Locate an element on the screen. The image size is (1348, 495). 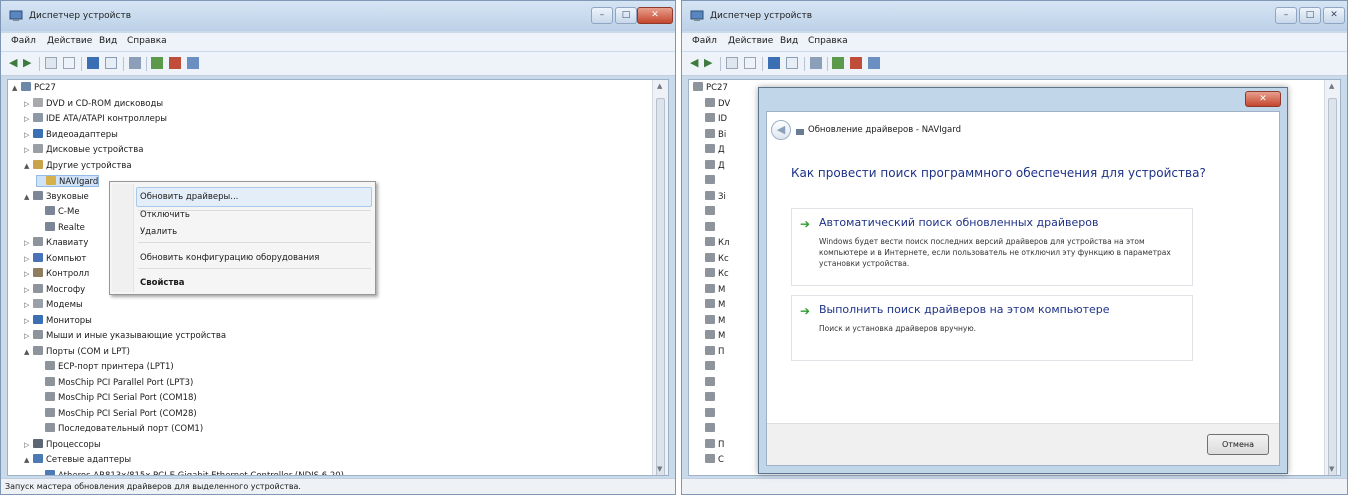
tree-node: ▷ DVD и CD-ROM дисководы is located at coordinates (93, 103).